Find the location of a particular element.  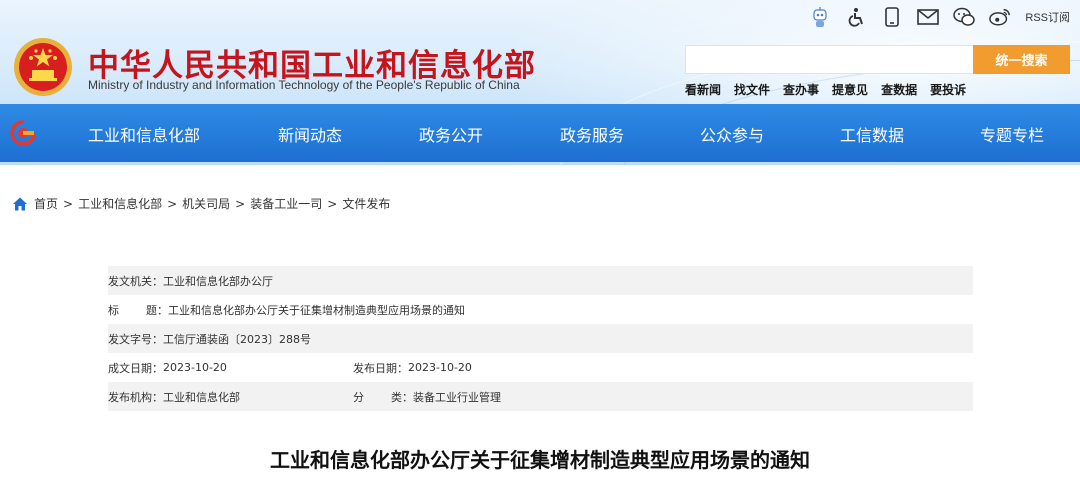

mobile-icon is located at coordinates (892, 17).